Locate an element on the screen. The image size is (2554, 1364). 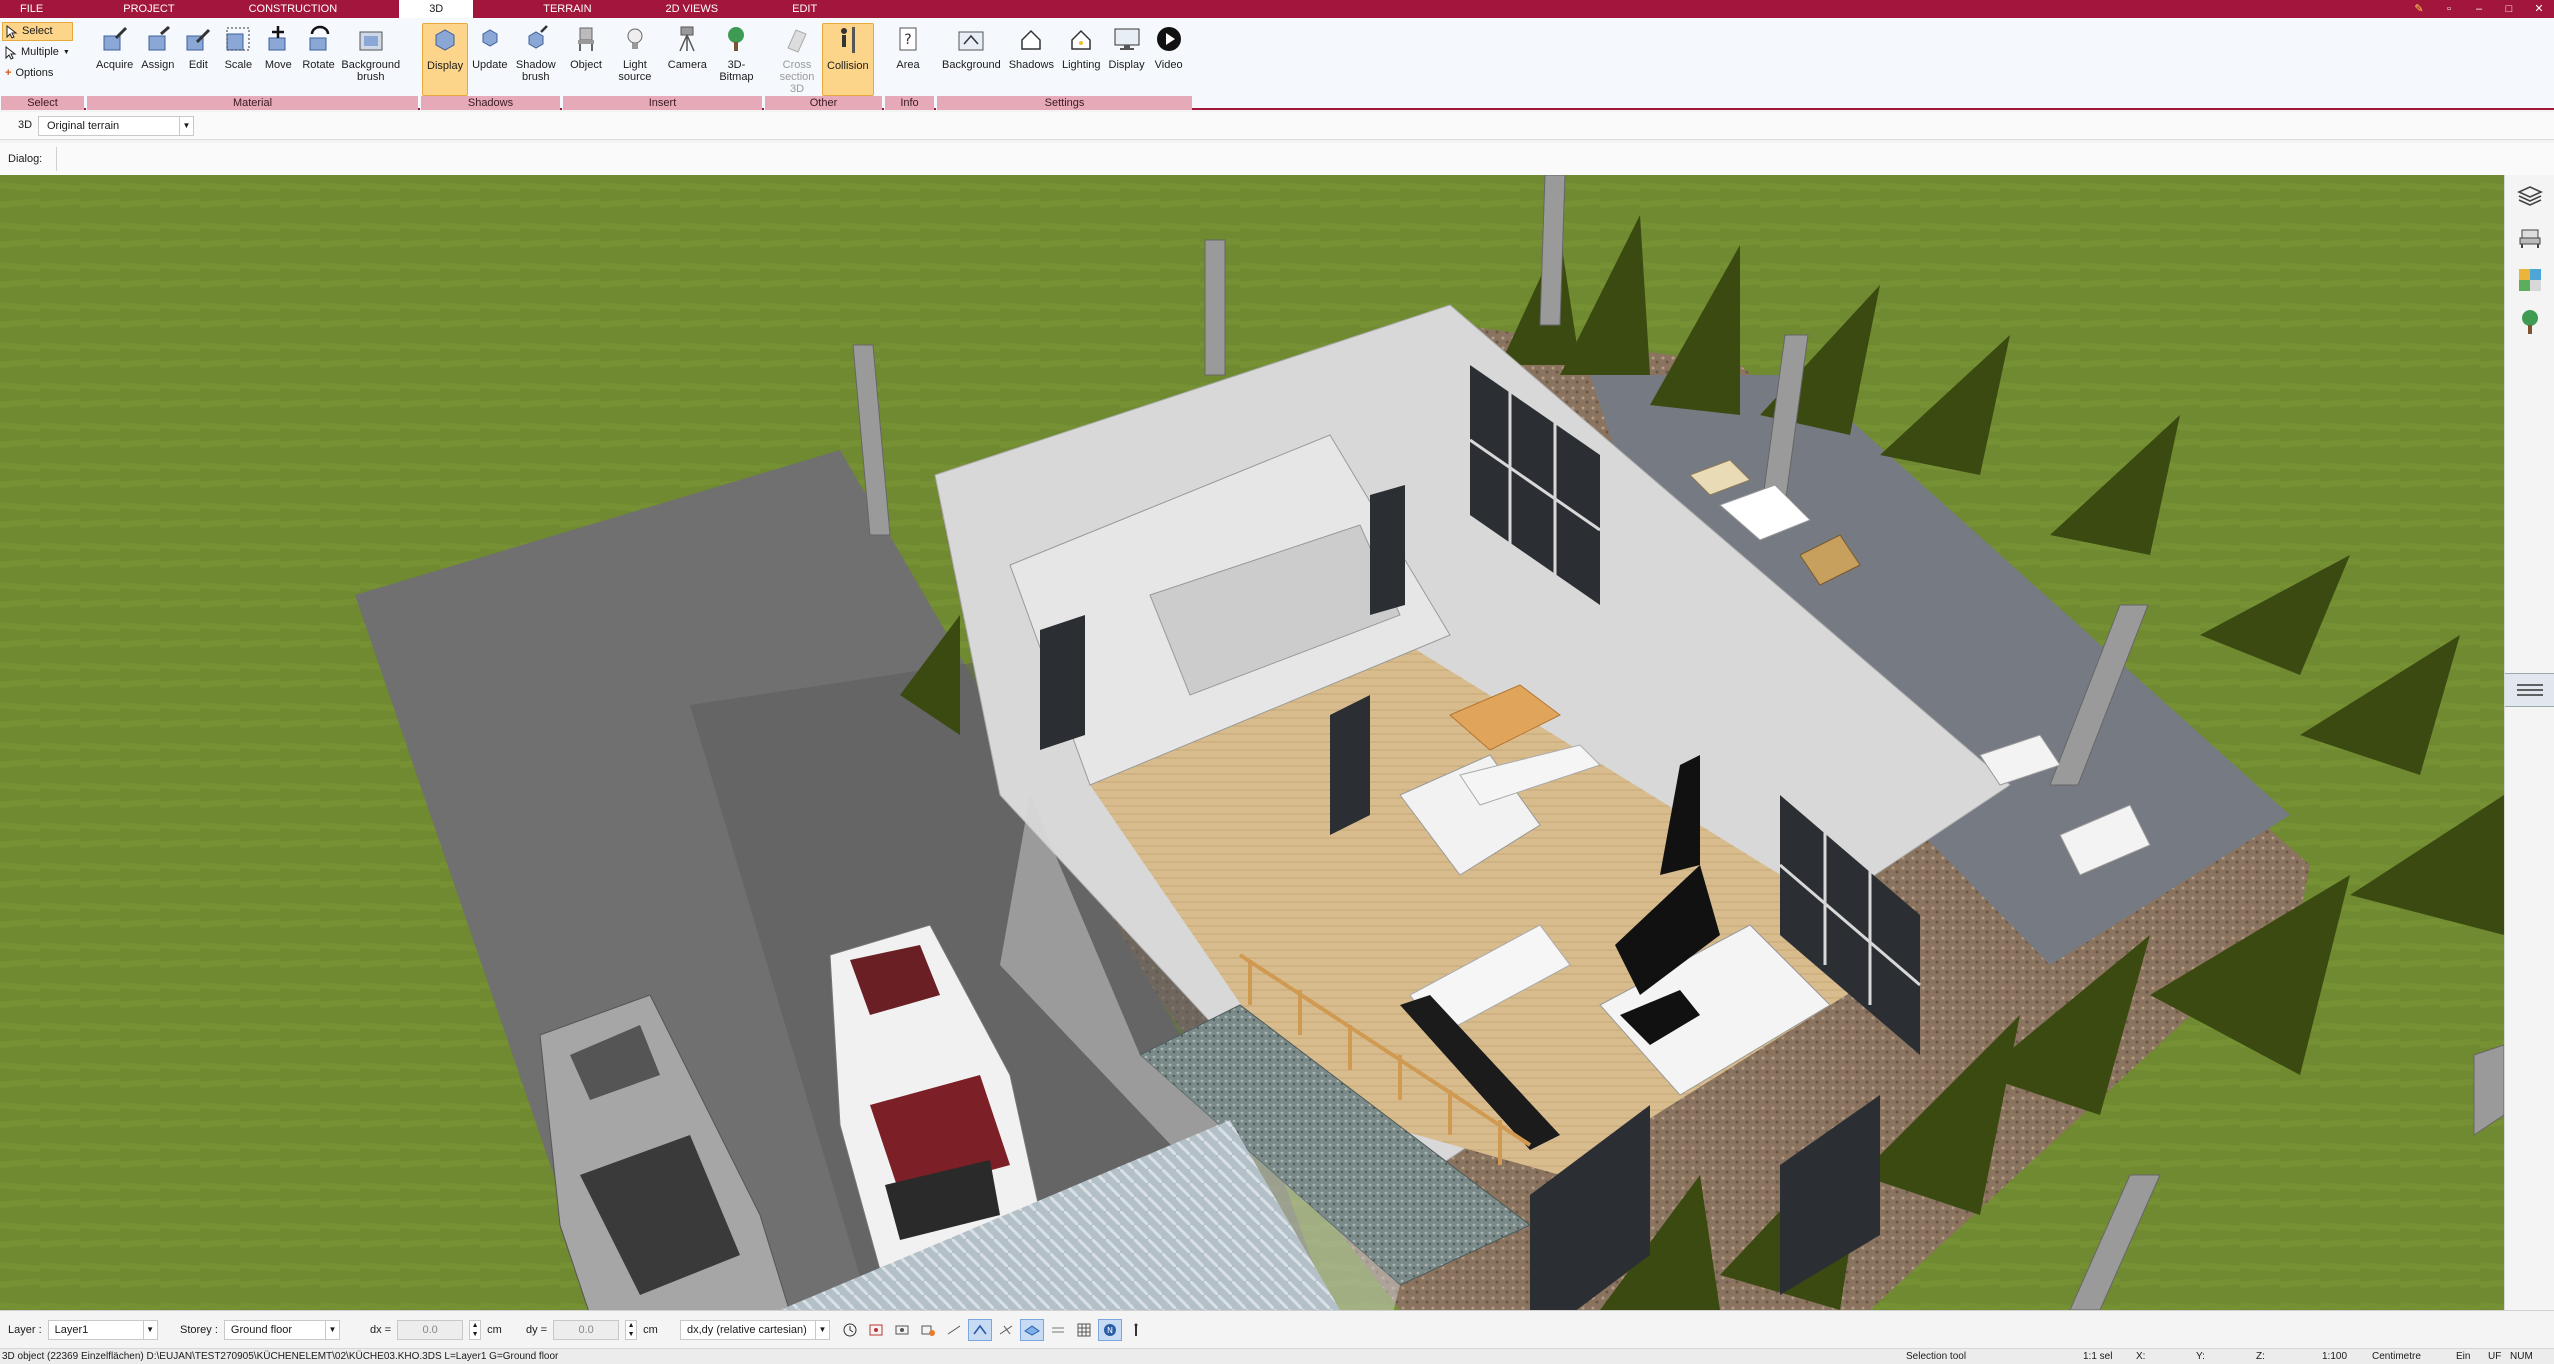
camera-tripod-icon is located at coordinates (687, 39).